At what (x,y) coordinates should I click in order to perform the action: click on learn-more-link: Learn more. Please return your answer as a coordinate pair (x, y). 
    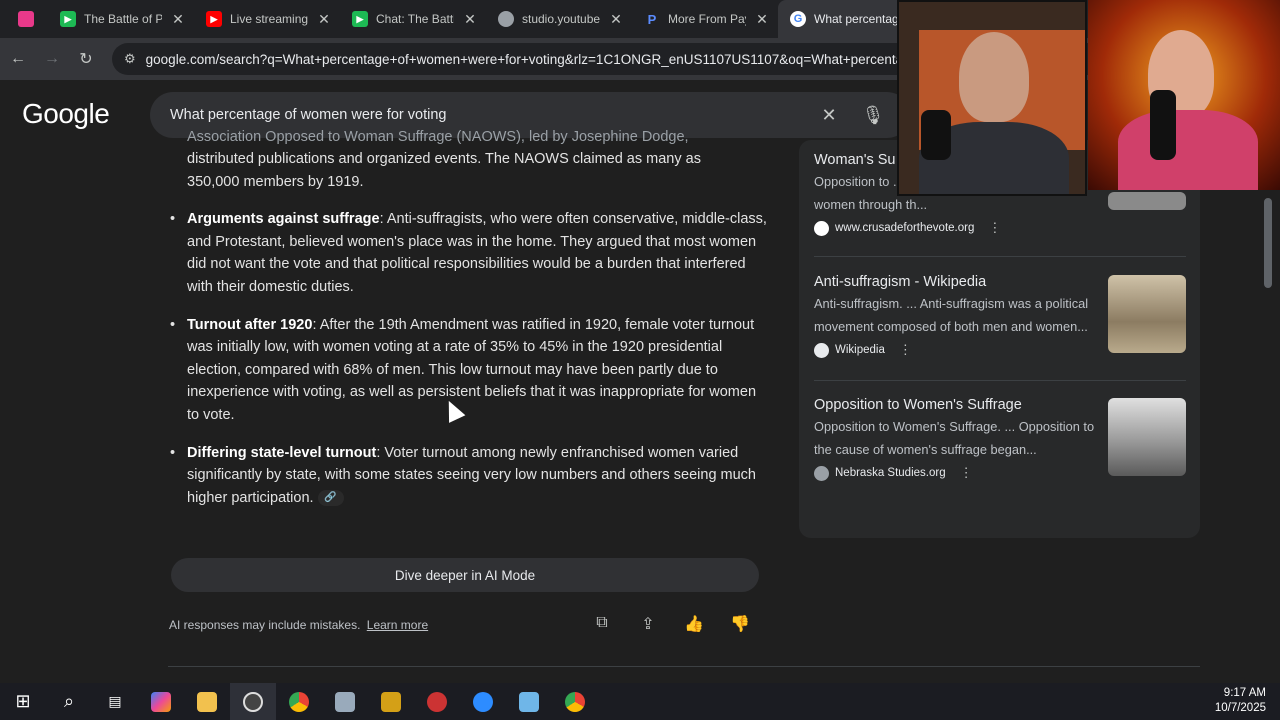
    Looking at the image, I should click on (397, 625).